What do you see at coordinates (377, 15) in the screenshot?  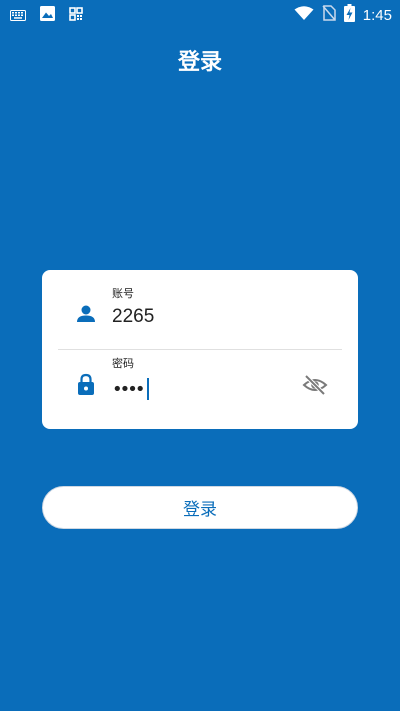 I see `status-time: 1:45` at bounding box center [377, 15].